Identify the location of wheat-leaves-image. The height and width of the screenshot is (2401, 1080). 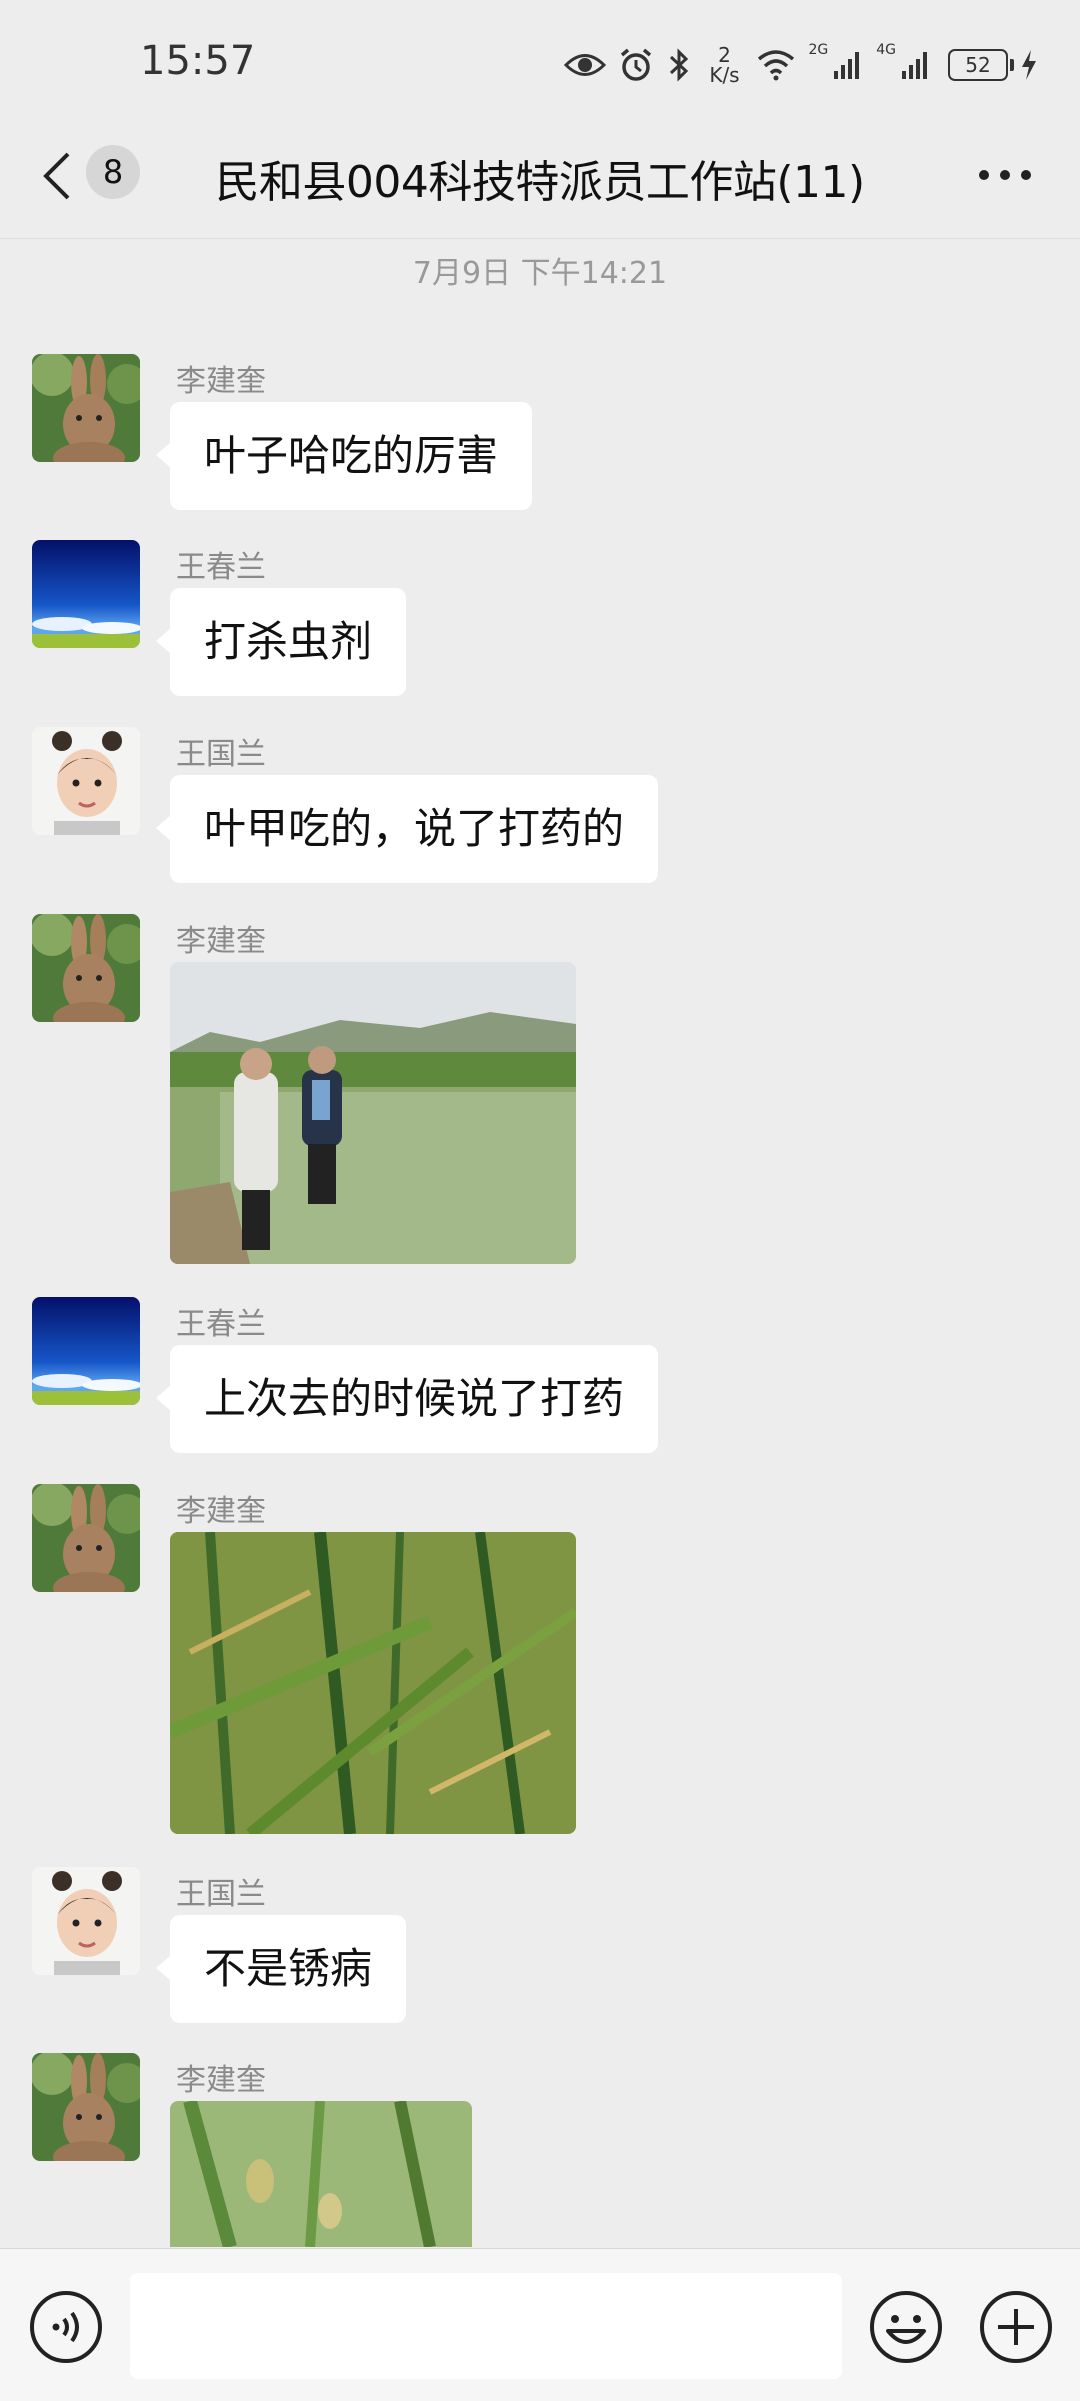
(373, 1683).